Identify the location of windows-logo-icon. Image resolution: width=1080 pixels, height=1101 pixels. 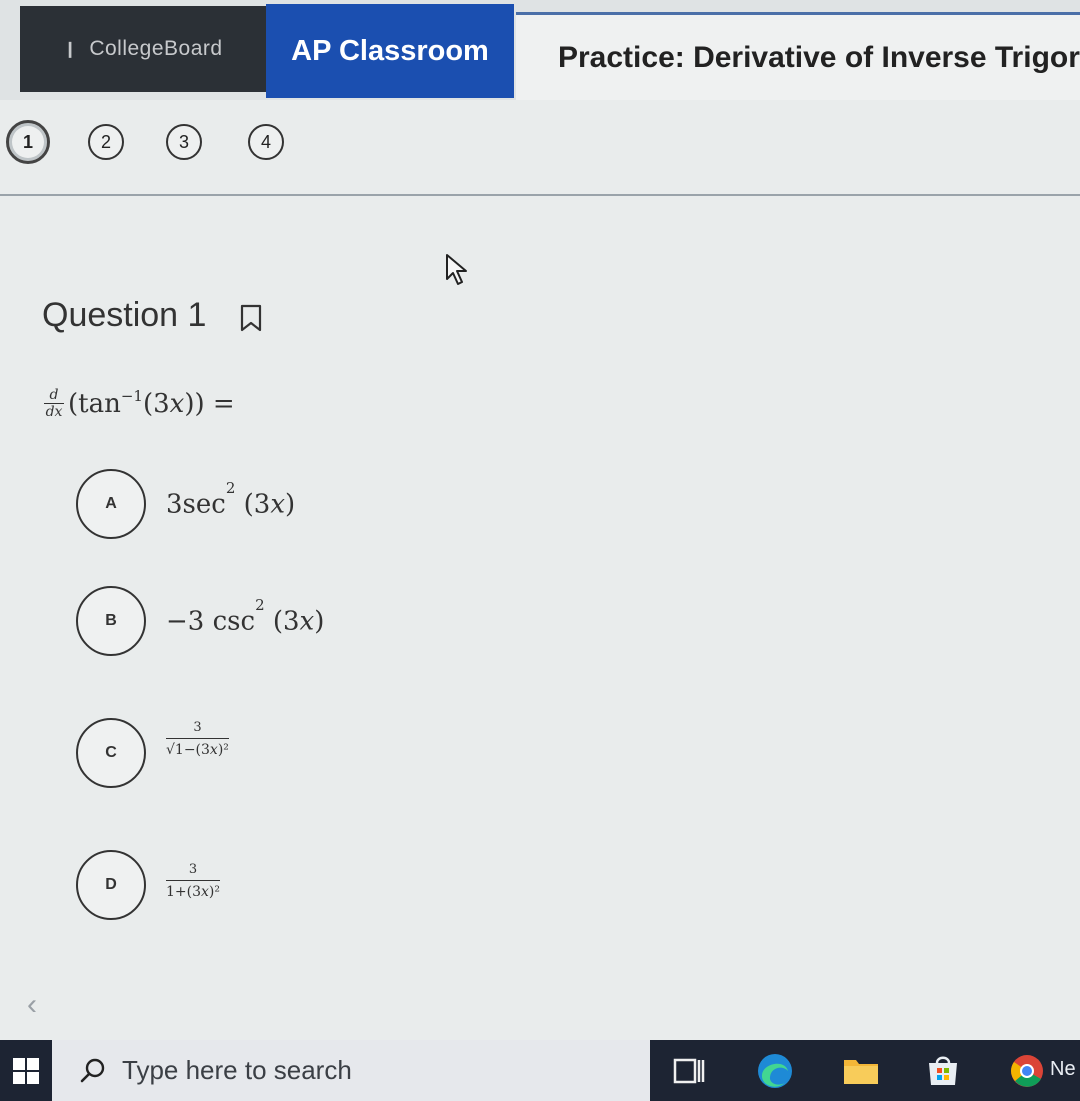
(26, 1070).